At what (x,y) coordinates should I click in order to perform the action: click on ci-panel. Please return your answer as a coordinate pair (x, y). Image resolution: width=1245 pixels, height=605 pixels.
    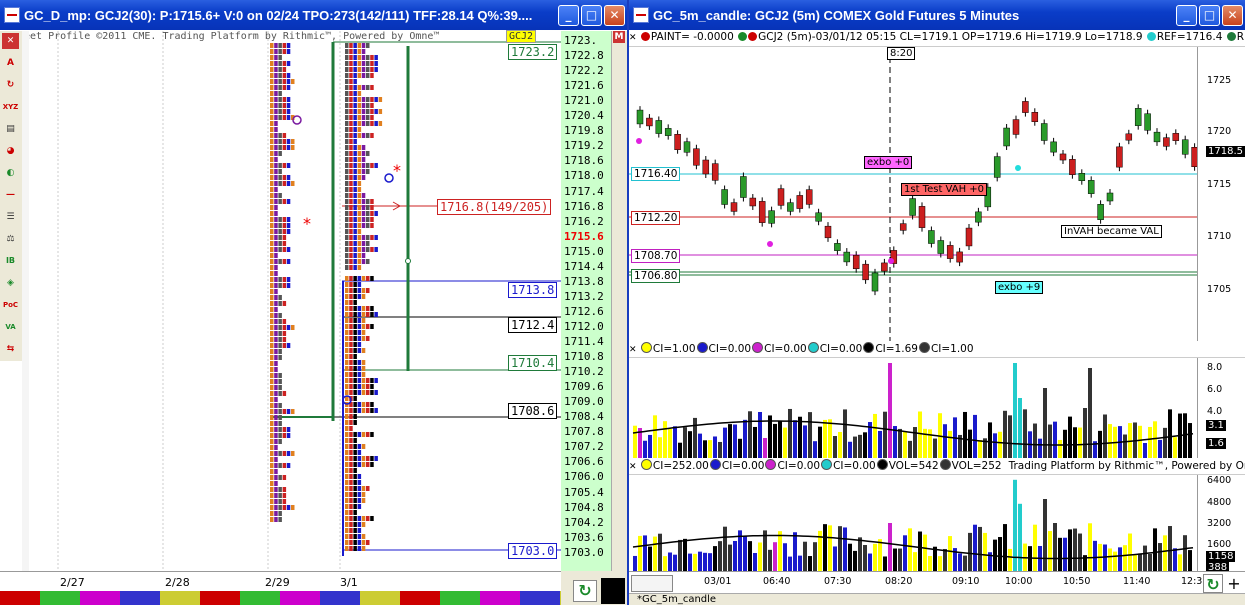
    Looking at the image, I should click on (913, 408).